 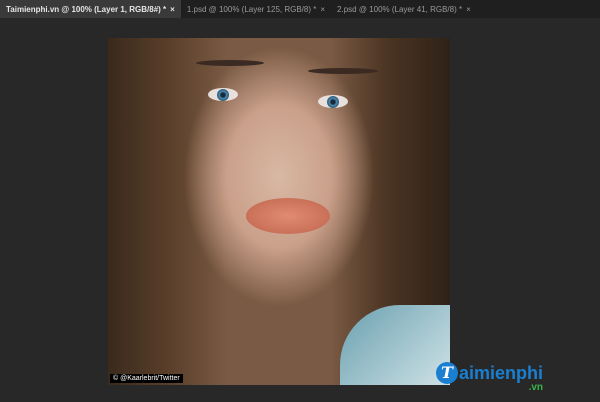 I want to click on tab-2-psd: 2.psd @ 100% (Layer 41, RGB/8) * ×, so click(x=404, y=9).